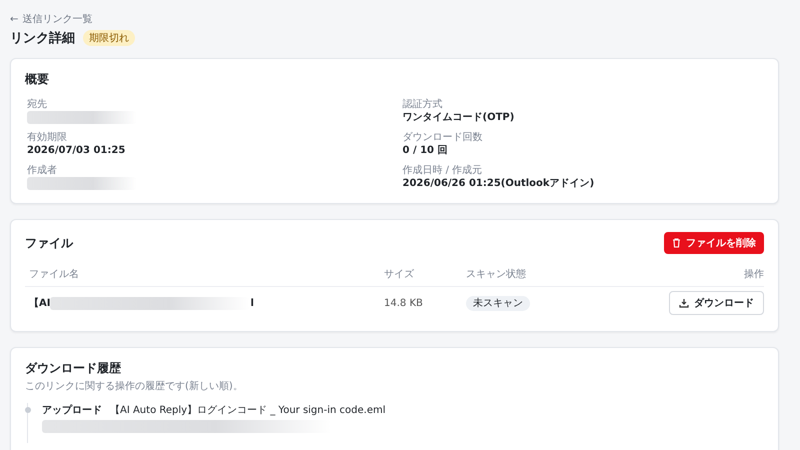 This screenshot has height=450, width=800. I want to click on back-link: ← 送信リンク一覧, so click(51, 19).